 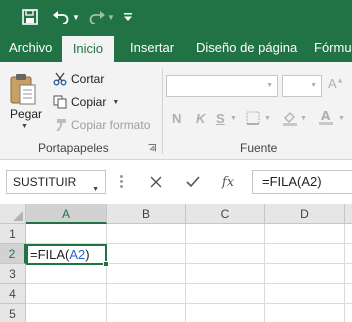 I want to click on cell-formula-suffix: ), so click(x=87, y=254).